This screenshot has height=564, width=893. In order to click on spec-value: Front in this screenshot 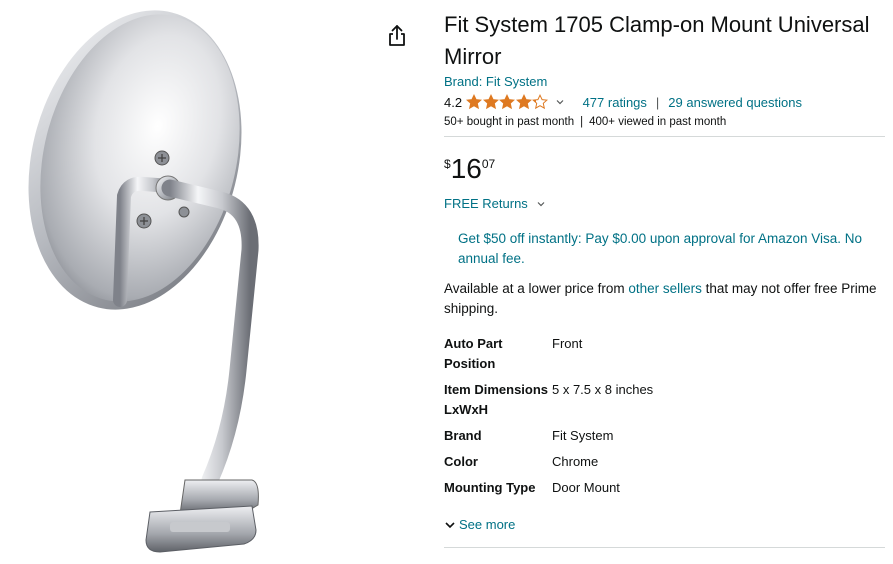, I will do `click(567, 343)`.